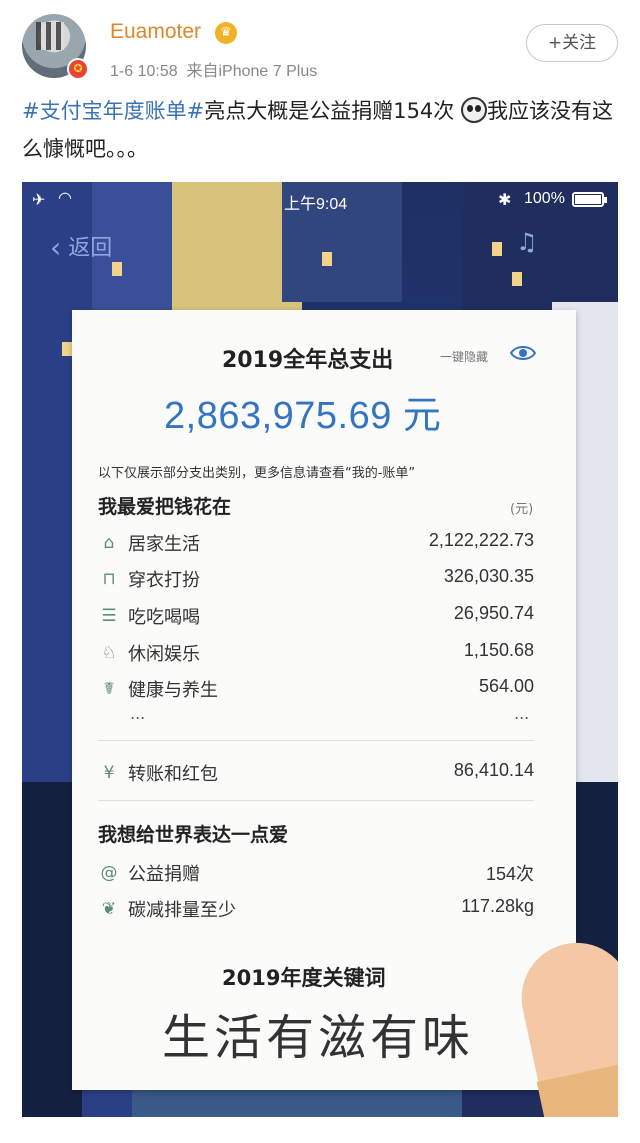 Image resolution: width=640 pixels, height=1143 pixels. Describe the element at coordinates (303, 416) in the screenshot. I see `total-amount: 2,863,975.69 元` at that location.